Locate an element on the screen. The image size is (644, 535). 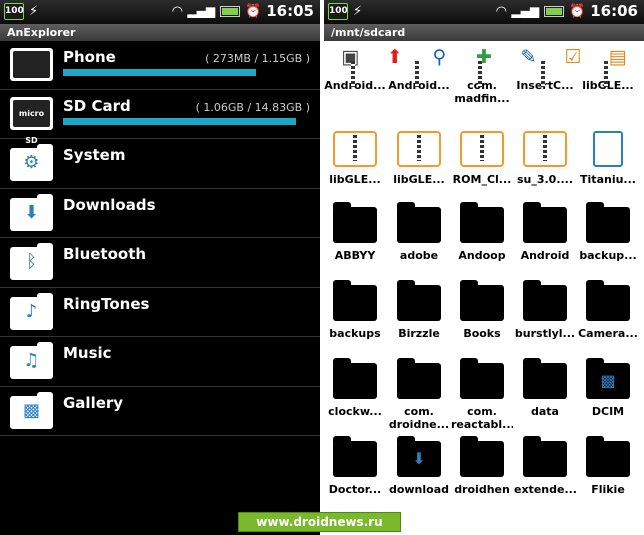
wifi-icon: ◠ is located at coordinates (501, 11).